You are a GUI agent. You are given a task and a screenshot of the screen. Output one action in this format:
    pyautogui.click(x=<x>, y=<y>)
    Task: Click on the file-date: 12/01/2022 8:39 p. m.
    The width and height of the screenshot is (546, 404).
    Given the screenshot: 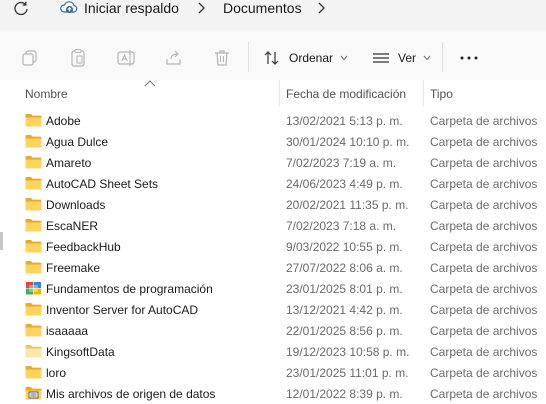 What is the action you would take?
    pyautogui.click(x=344, y=394)
    